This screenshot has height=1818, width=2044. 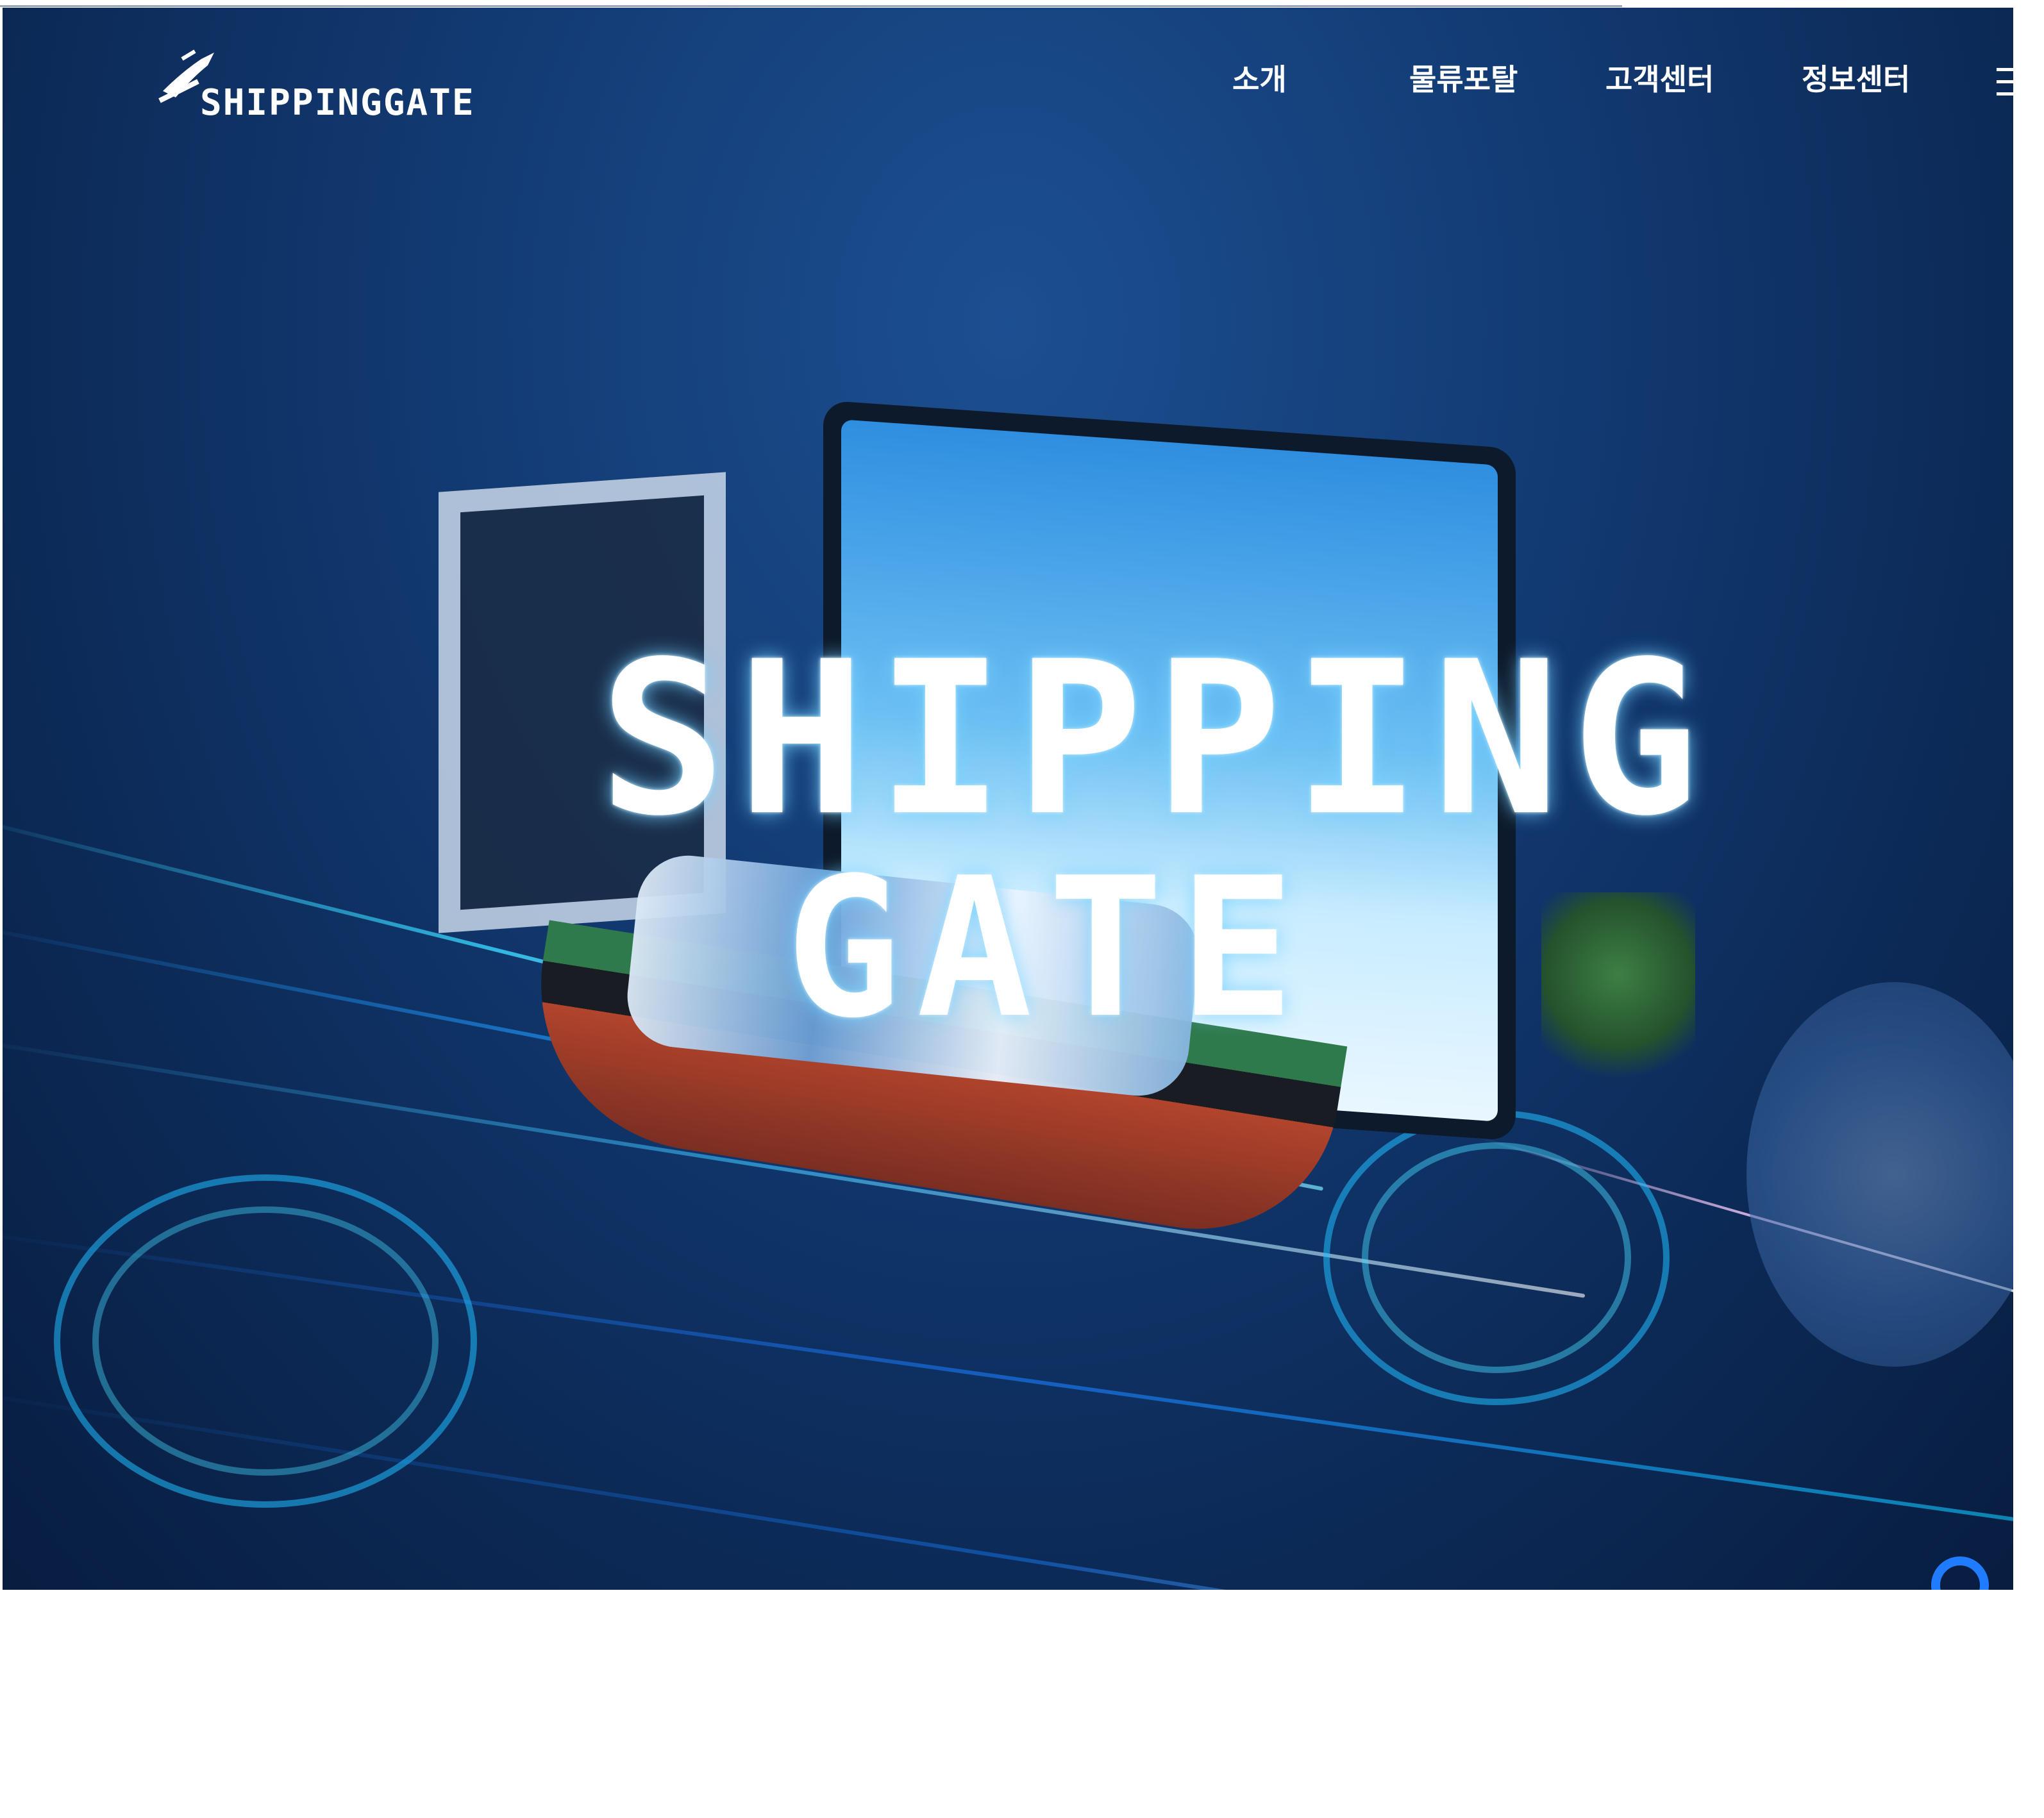 What do you see at coordinates (811, 3) in the screenshot?
I see `top-border` at bounding box center [811, 3].